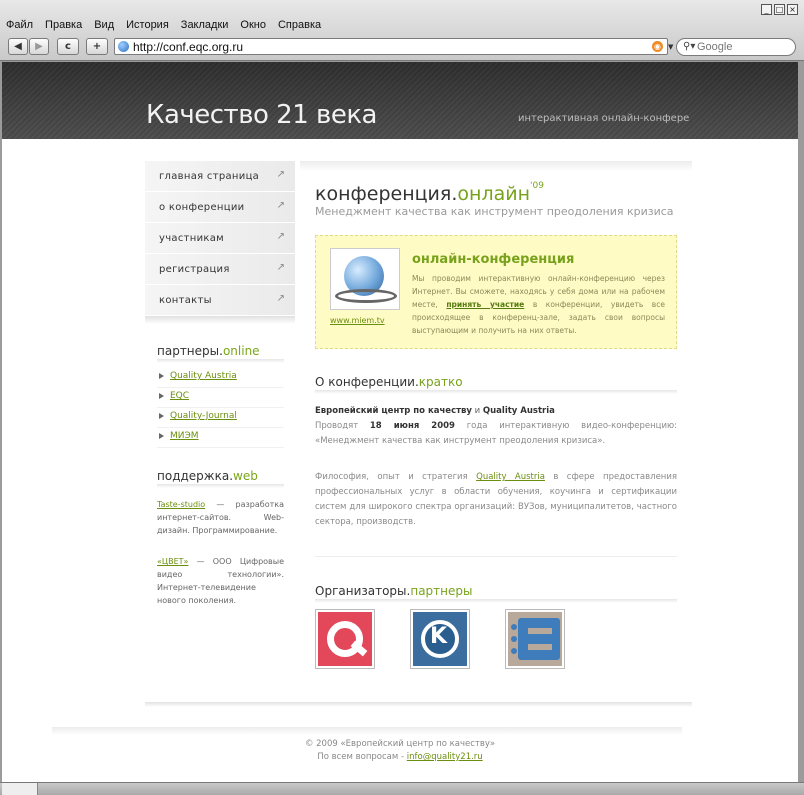 This screenshot has height=795, width=804. Describe the element at coordinates (440, 382) in the screenshot. I see `about-heading-accent: кратко` at that location.